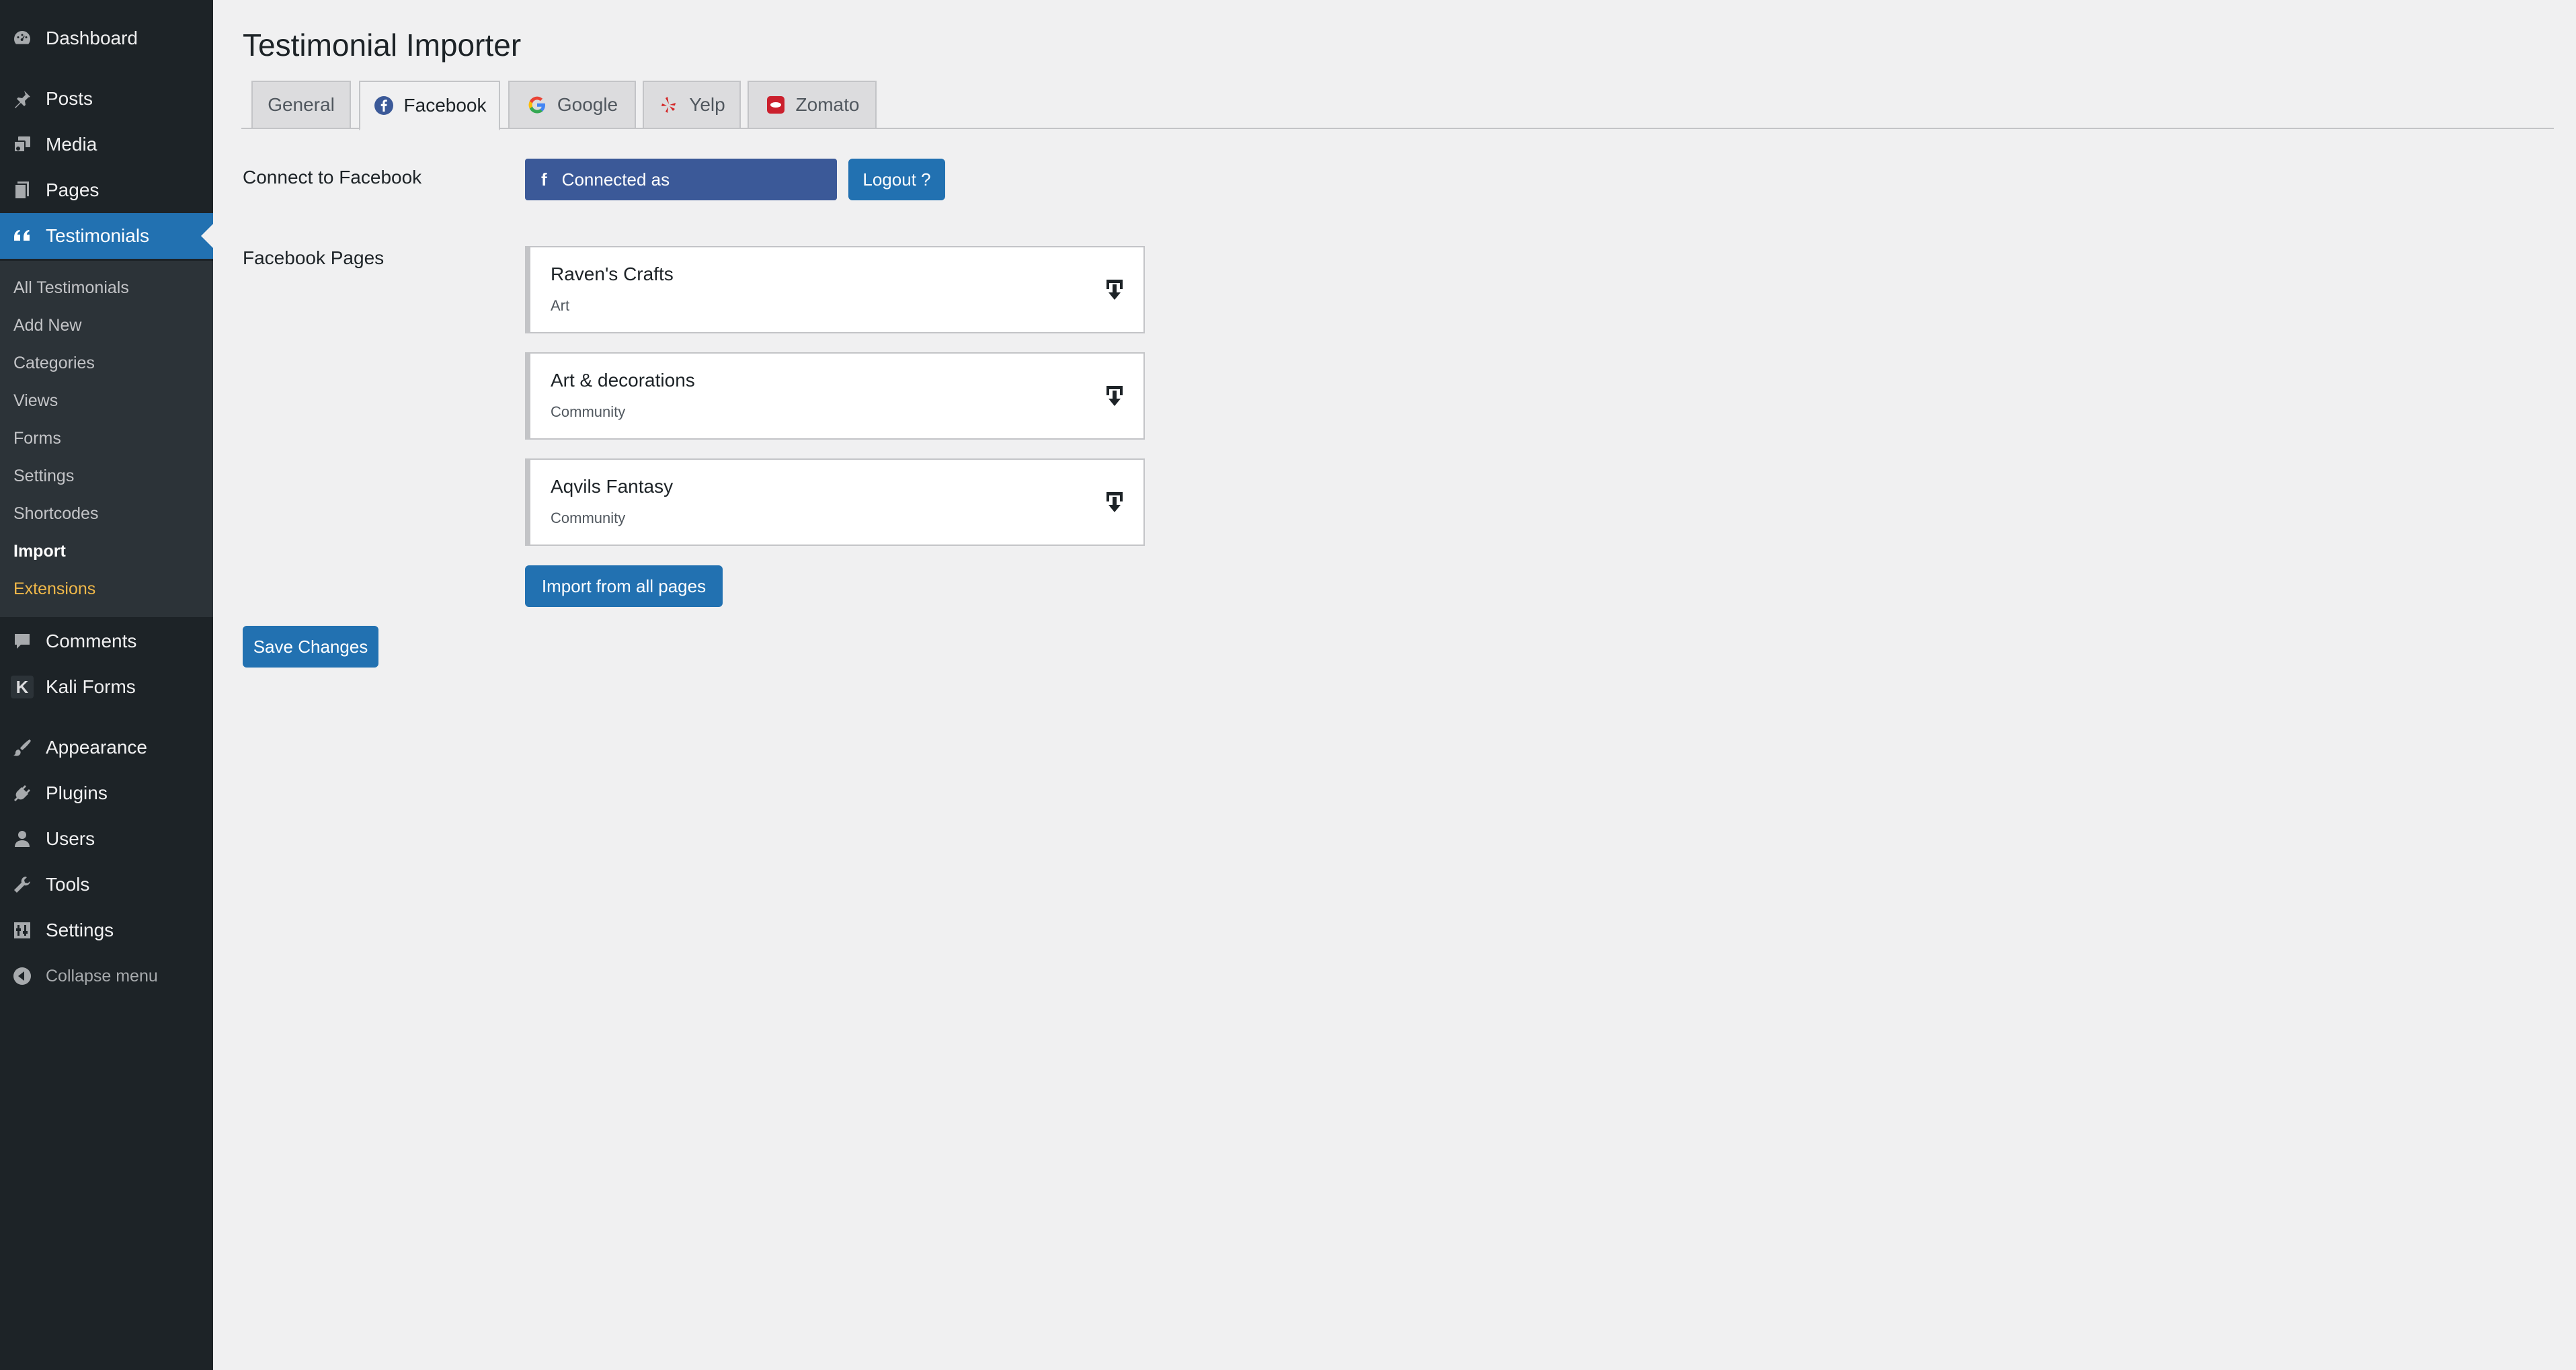 This screenshot has height=1370, width=2576. I want to click on pages-icon, so click(22, 191).